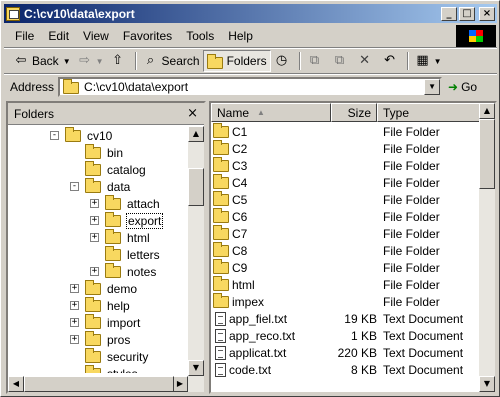  Describe the element at coordinates (240, 36) in the screenshot. I see `menu-help: Help` at that location.